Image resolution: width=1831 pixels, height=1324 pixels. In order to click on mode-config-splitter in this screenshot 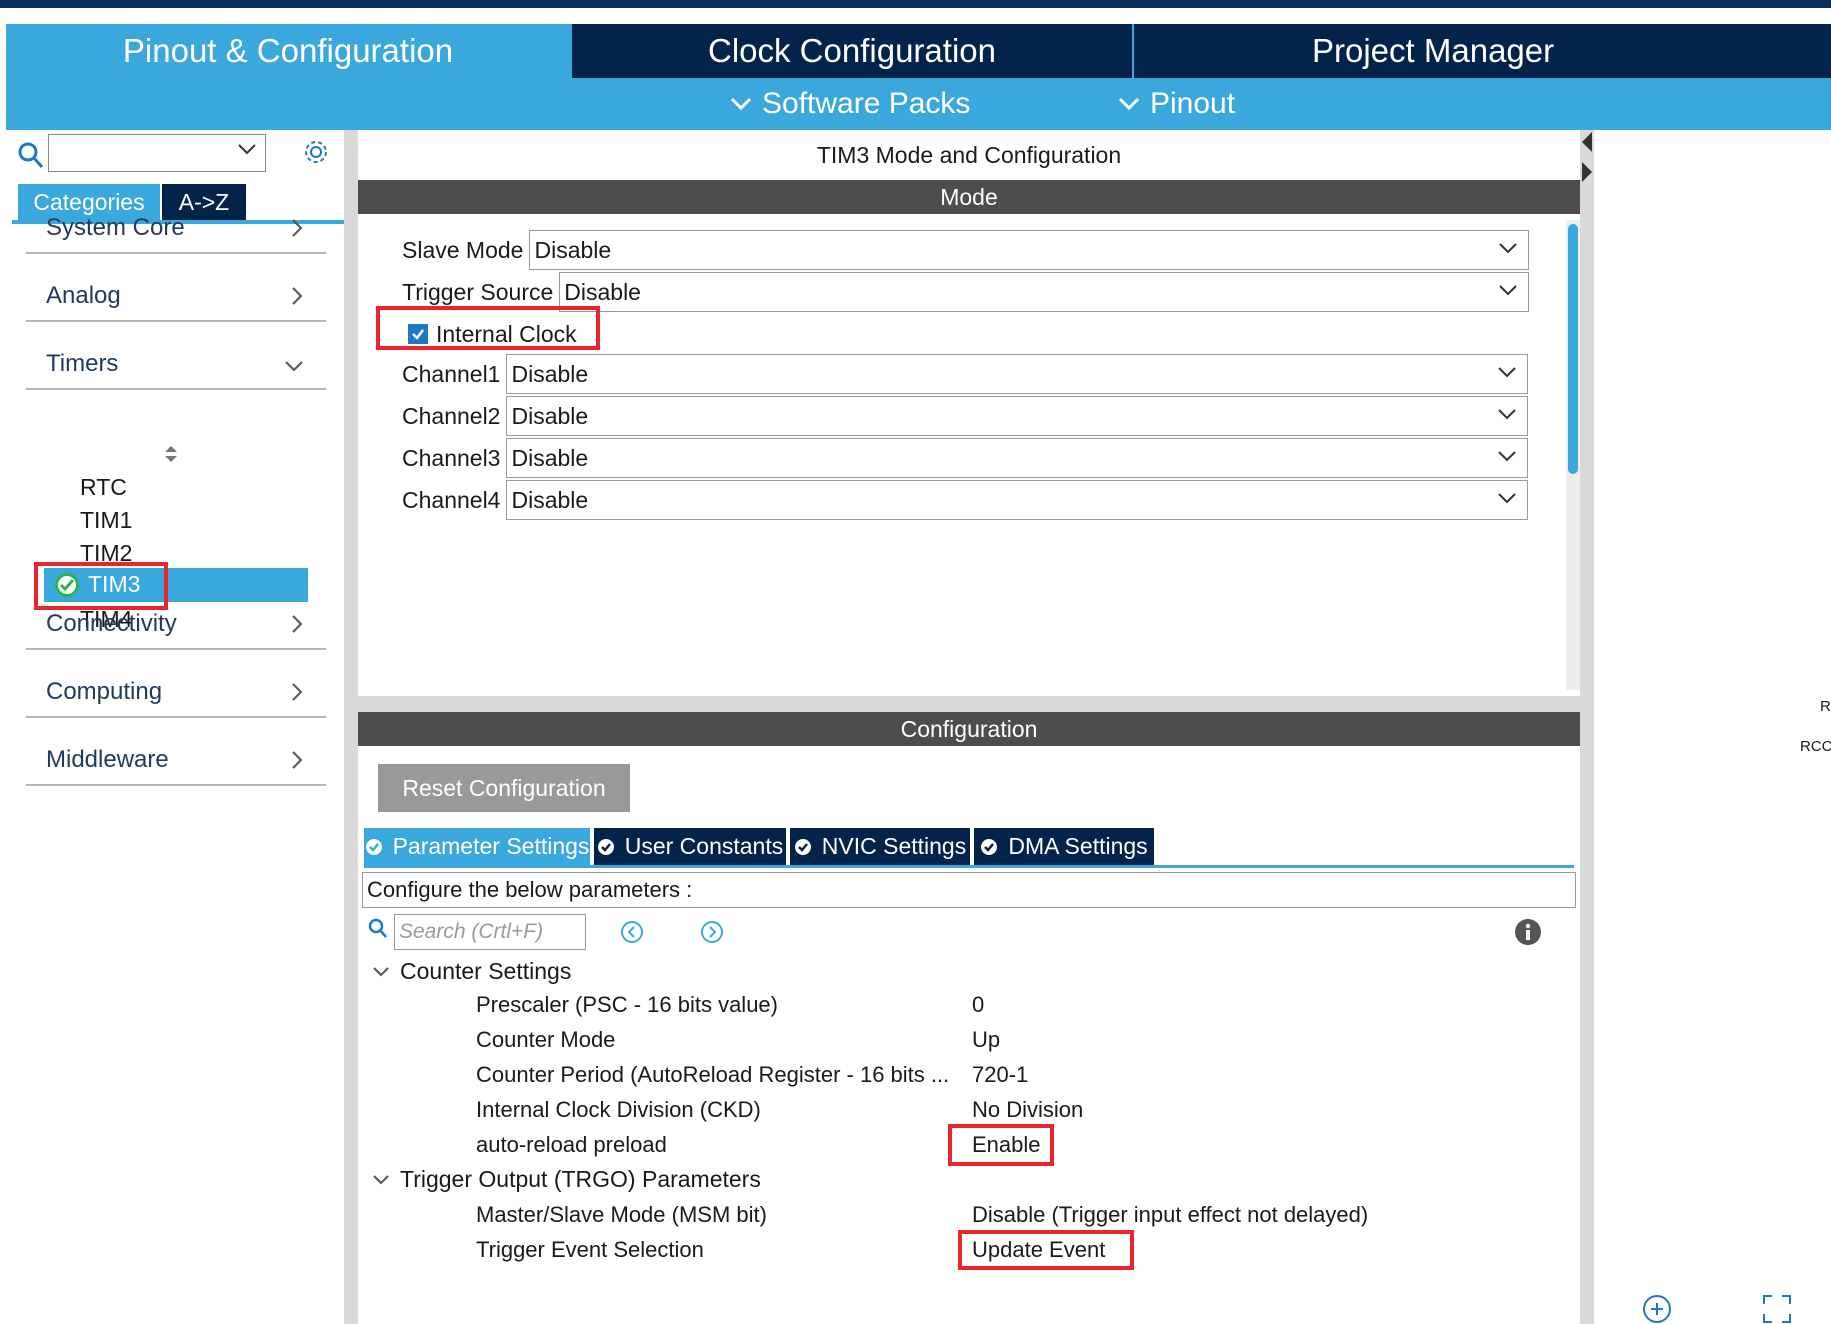, I will do `click(969, 704)`.